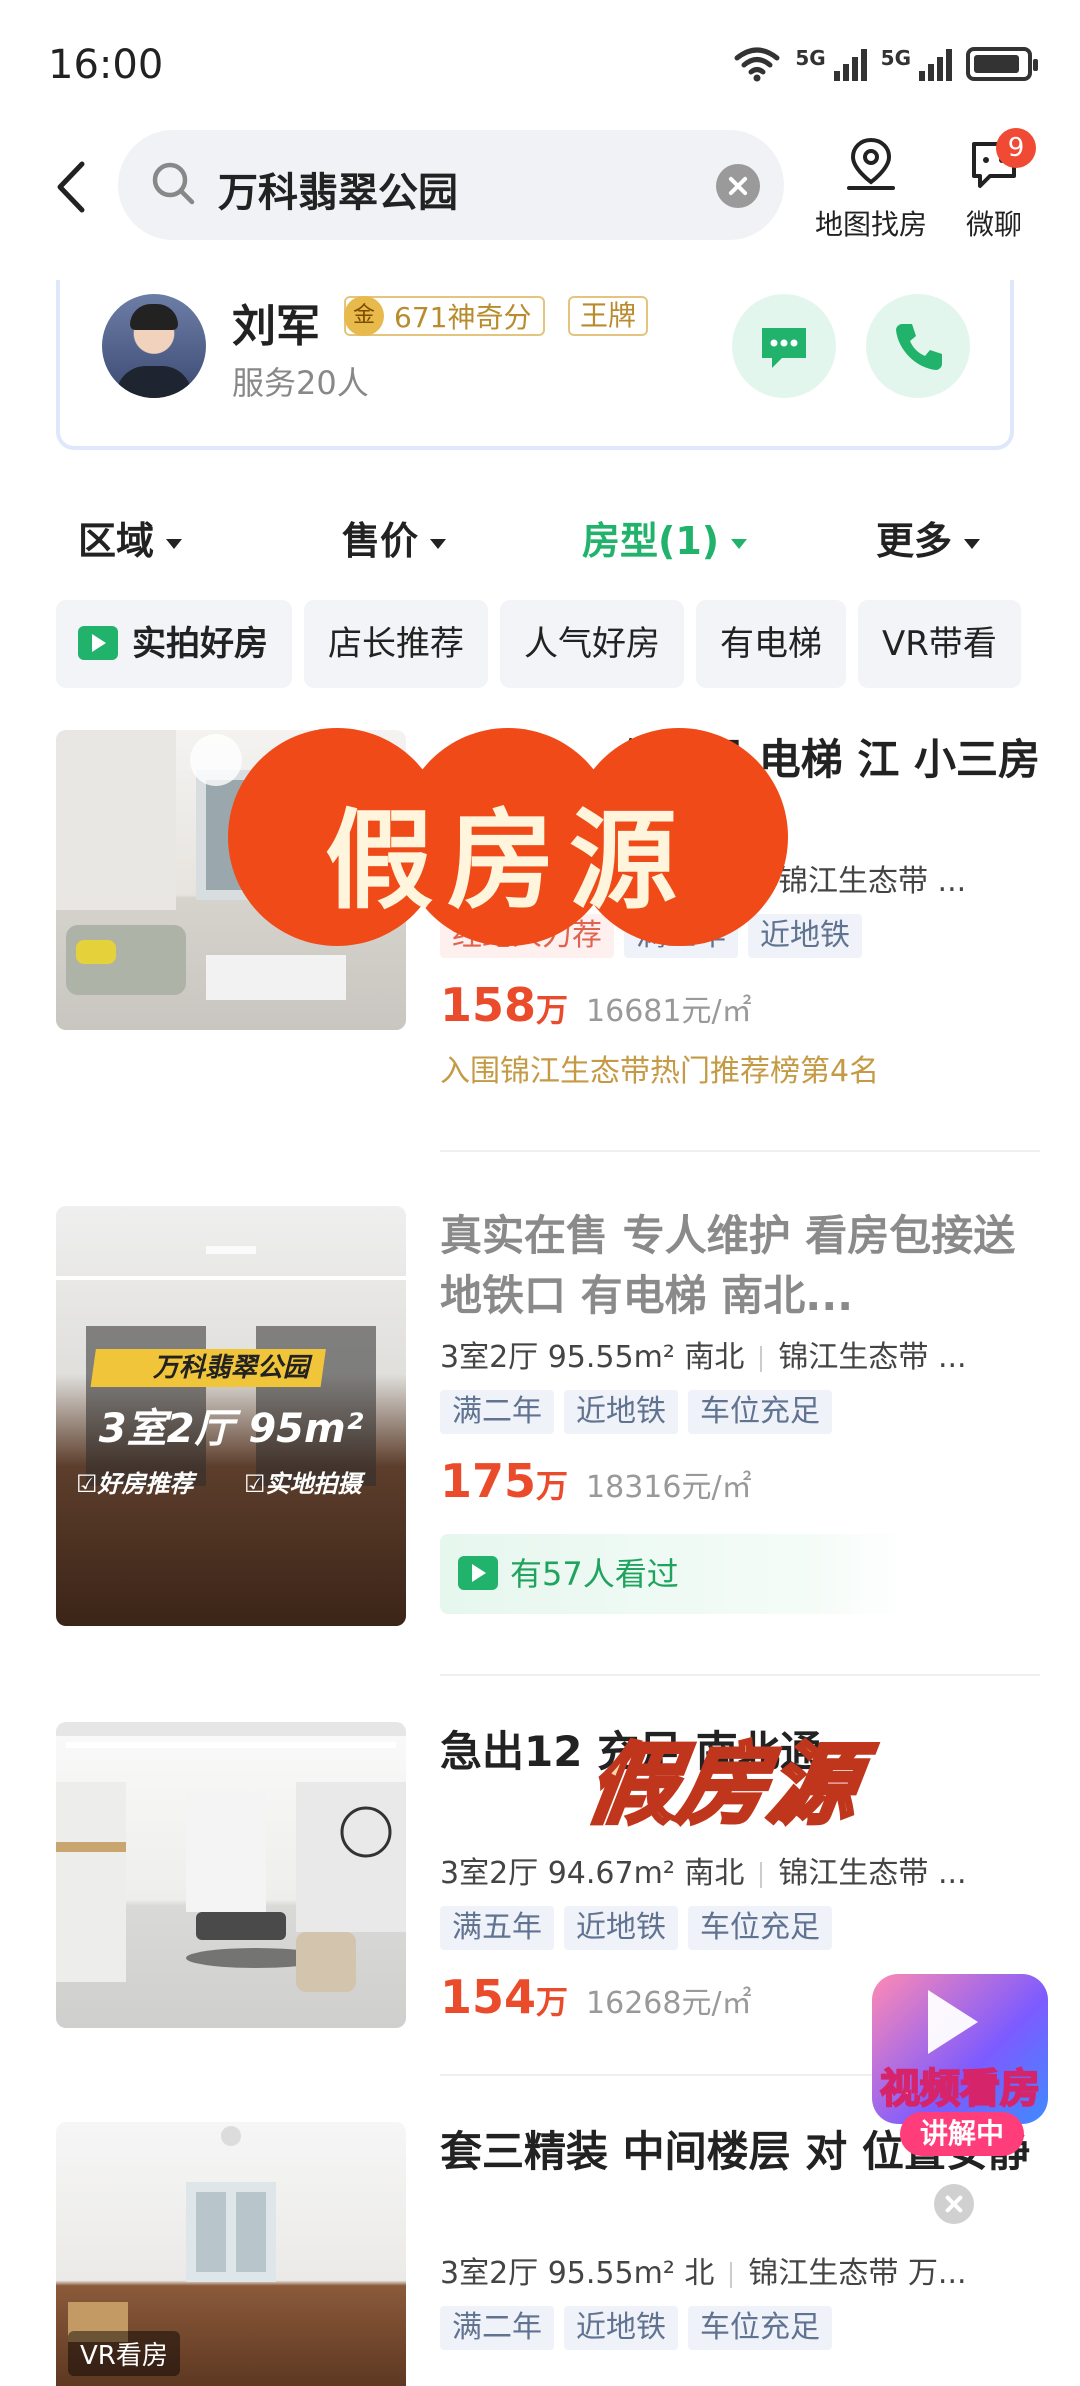 This screenshot has height=2386, width=1080. What do you see at coordinates (305, 1484) in the screenshot?
I see `image-check-2: ☑实地拍摄` at bounding box center [305, 1484].